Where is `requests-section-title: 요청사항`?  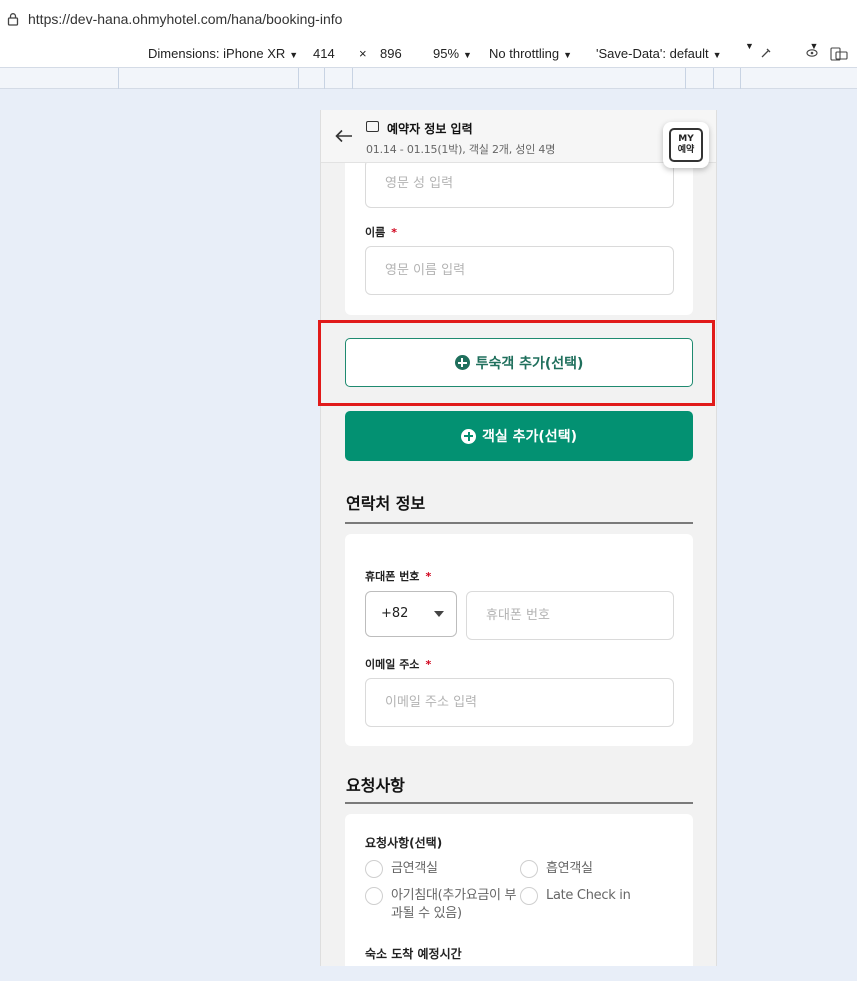
requests-section-title: 요청사항 is located at coordinates (375, 785).